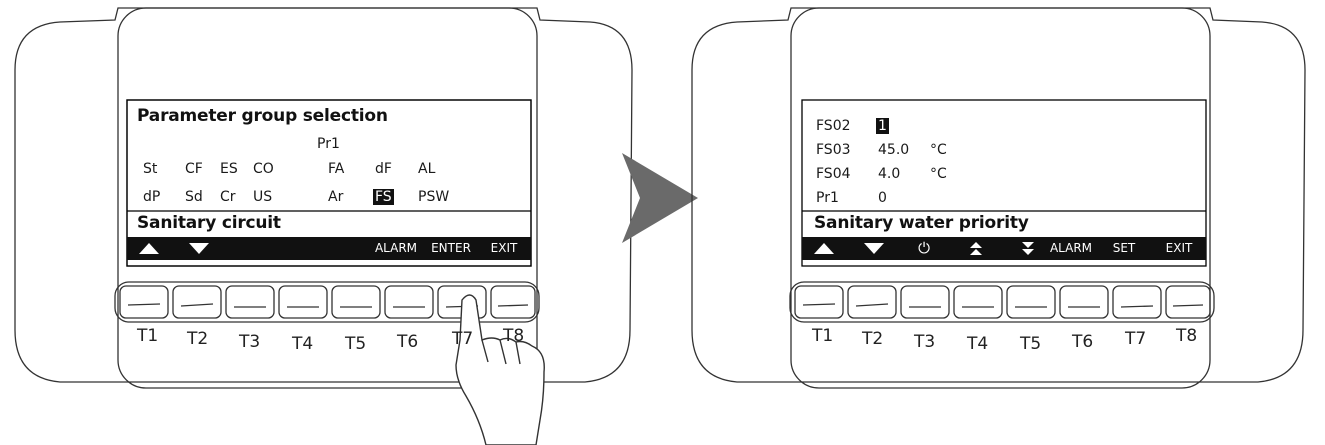 Image resolution: width=1325 pixels, height=445 pixels. I want to click on right-status-text: Sanitary water priority, so click(921, 223).